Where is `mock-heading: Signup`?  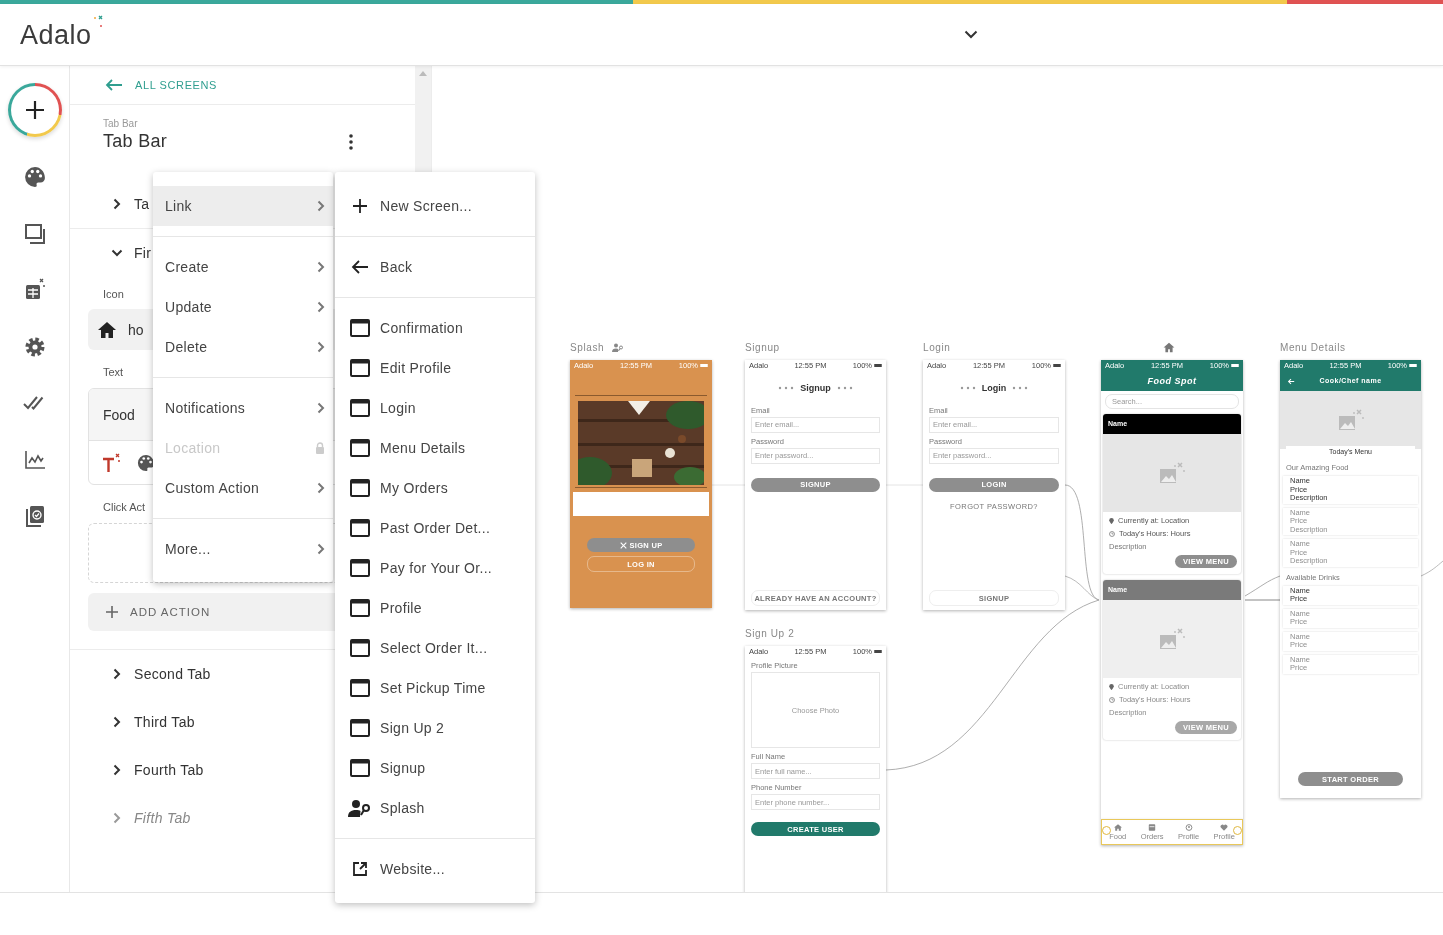 mock-heading: Signup is located at coordinates (815, 388).